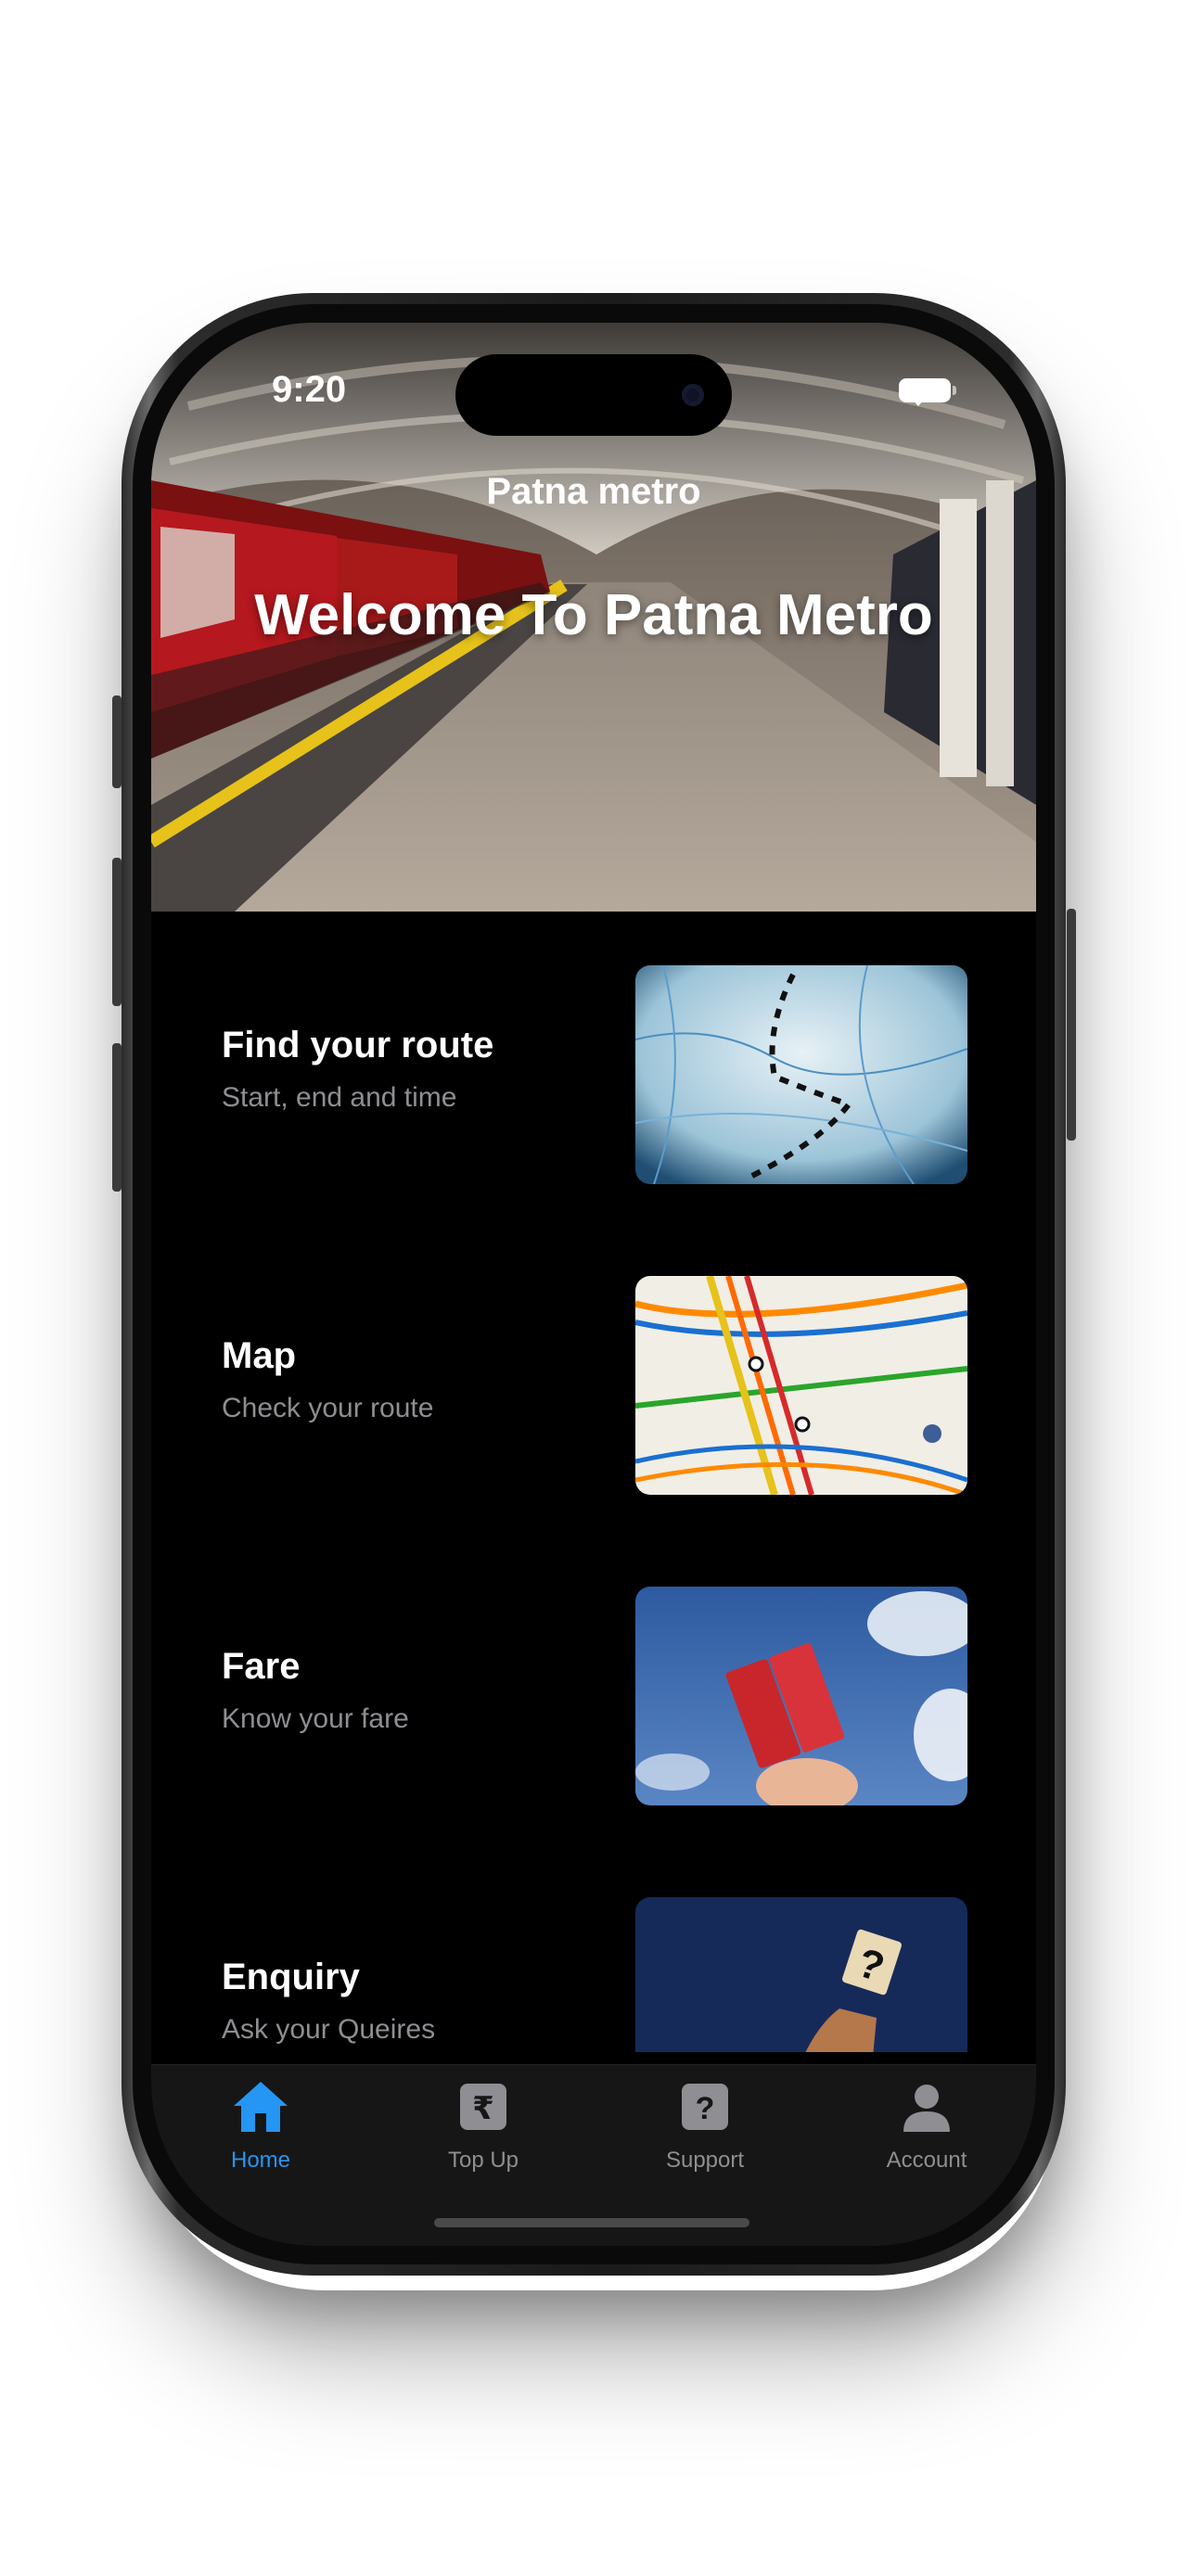 This screenshot has width=1191, height=2576. I want to click on battery-icon, so click(927, 390).